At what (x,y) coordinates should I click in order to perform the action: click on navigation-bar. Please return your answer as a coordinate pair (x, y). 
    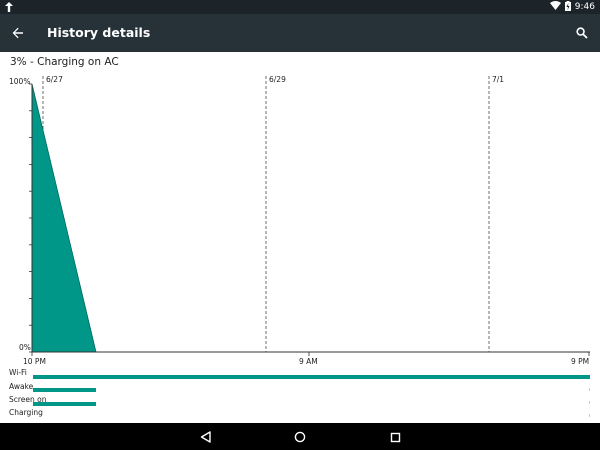
    Looking at the image, I should click on (300, 436).